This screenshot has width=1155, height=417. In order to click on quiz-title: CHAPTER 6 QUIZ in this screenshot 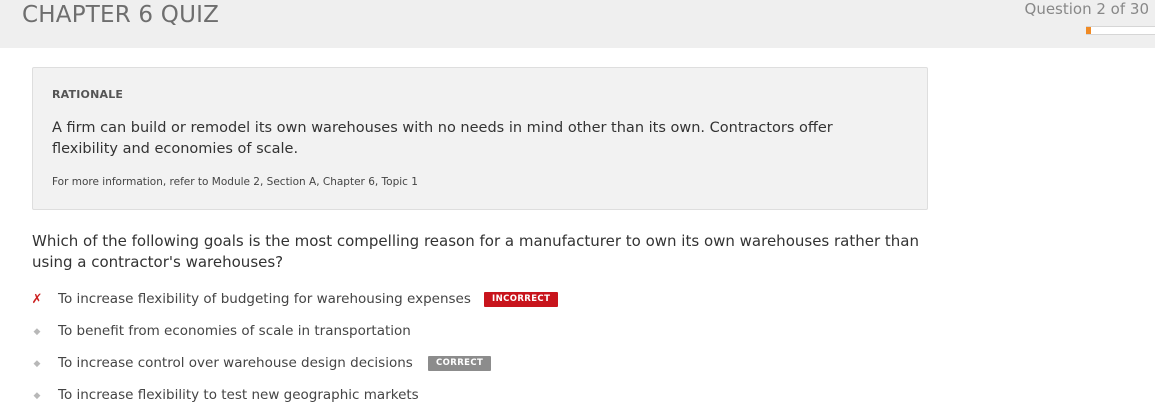, I will do `click(121, 15)`.